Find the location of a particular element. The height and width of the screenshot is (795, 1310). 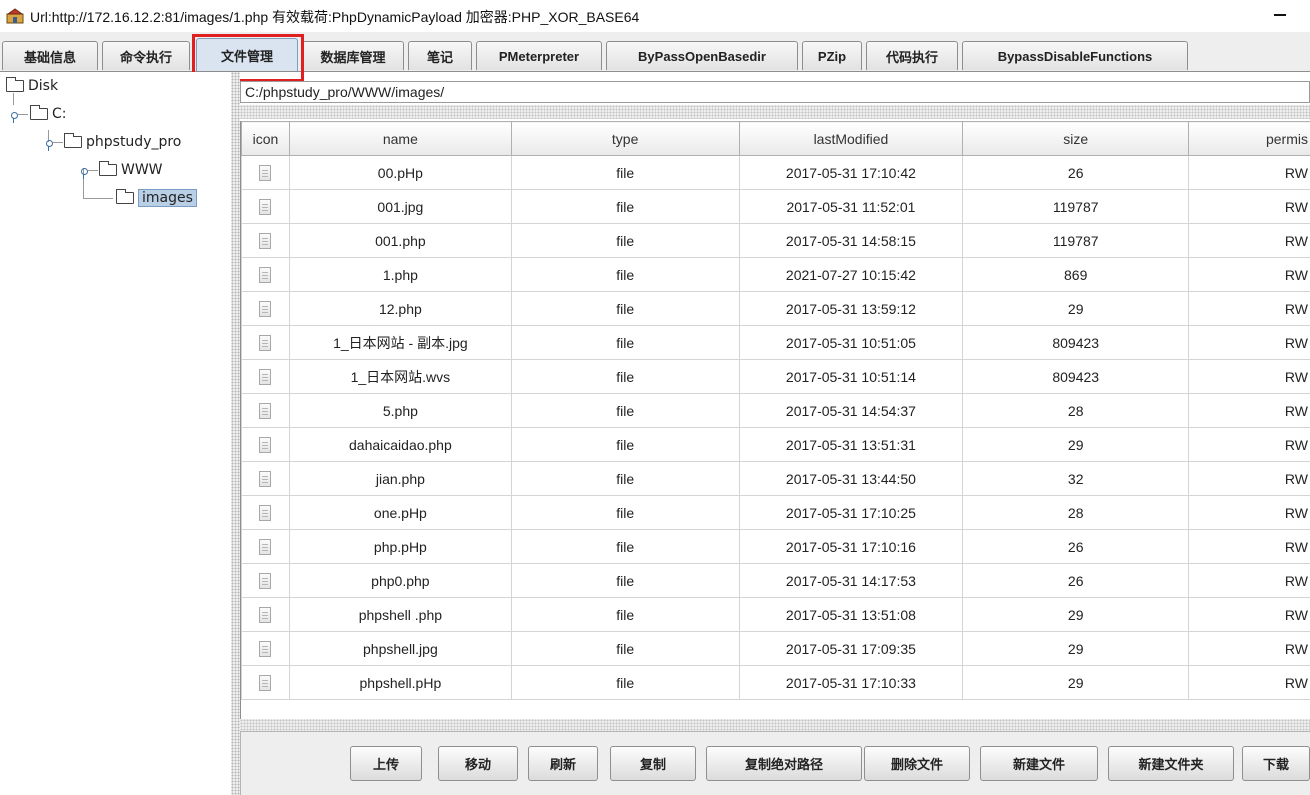

tree-node-phpstudy-pro: phpstudy_pro is located at coordinates (122, 142).